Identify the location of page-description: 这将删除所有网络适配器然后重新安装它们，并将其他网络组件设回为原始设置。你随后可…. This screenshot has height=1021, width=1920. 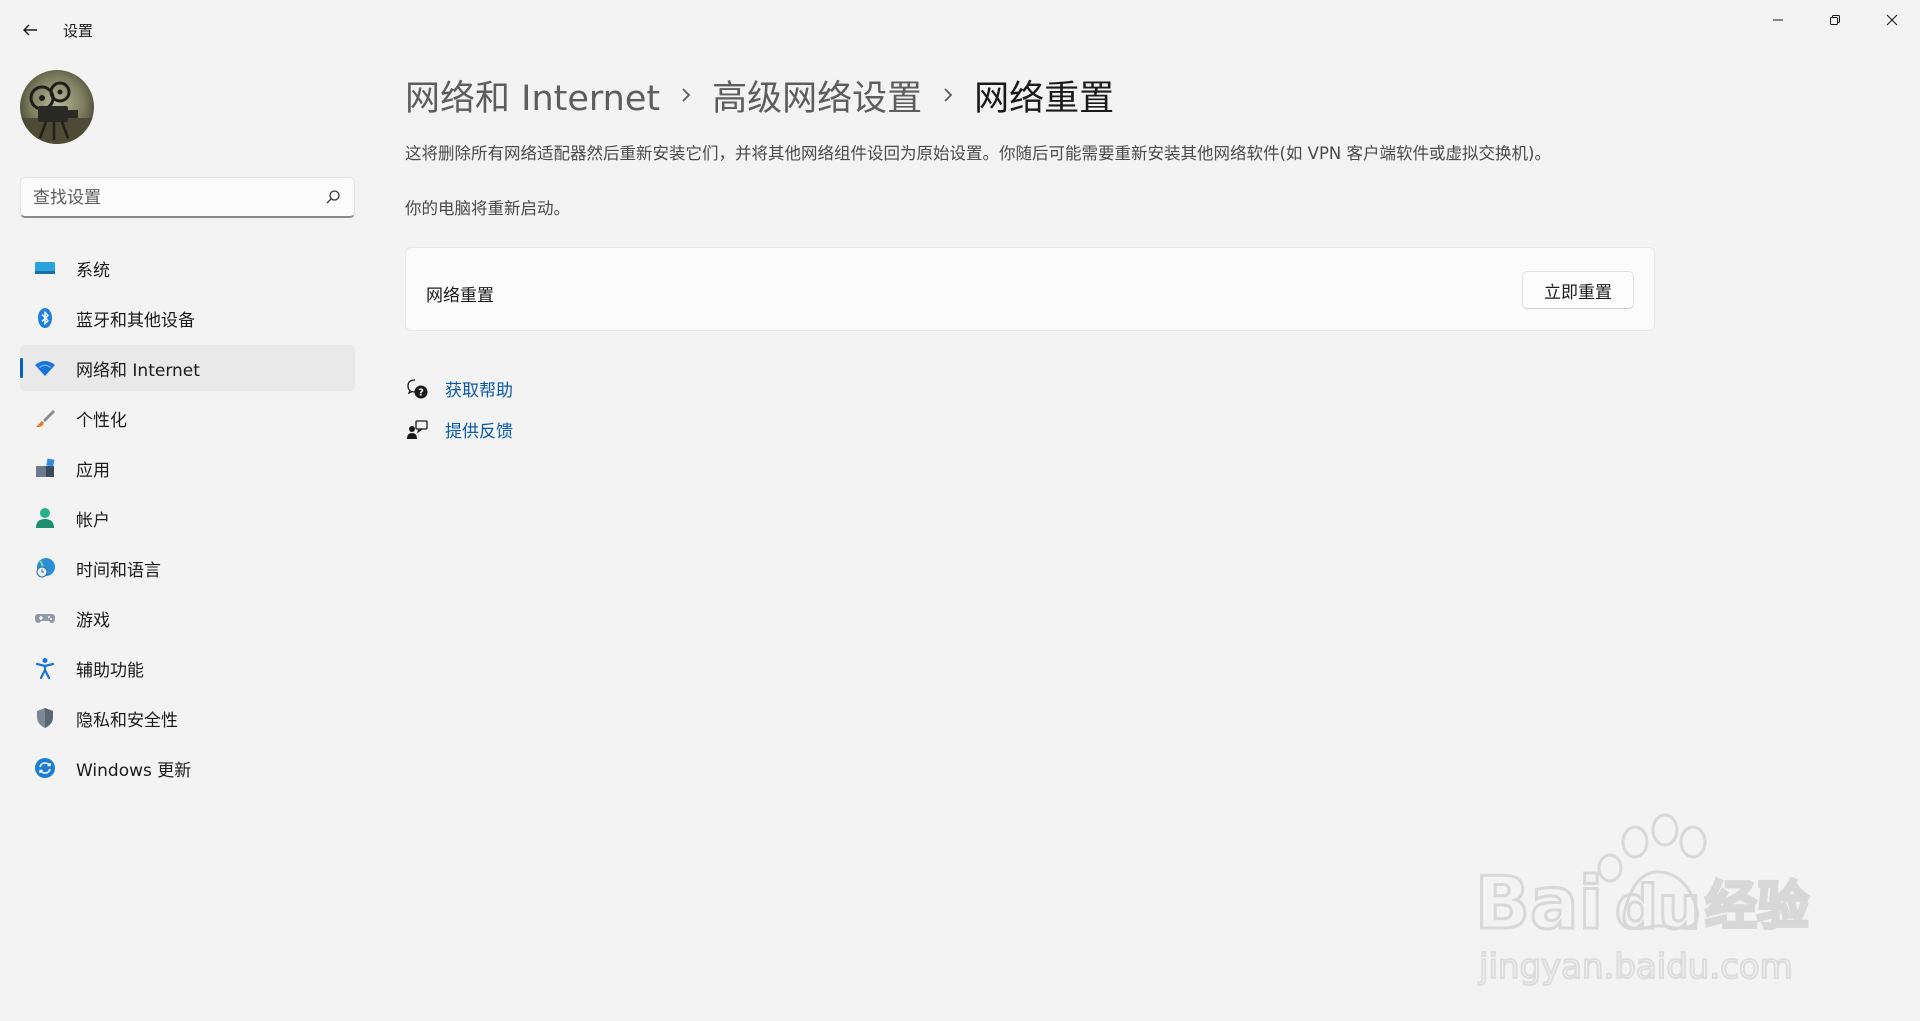
(978, 153).